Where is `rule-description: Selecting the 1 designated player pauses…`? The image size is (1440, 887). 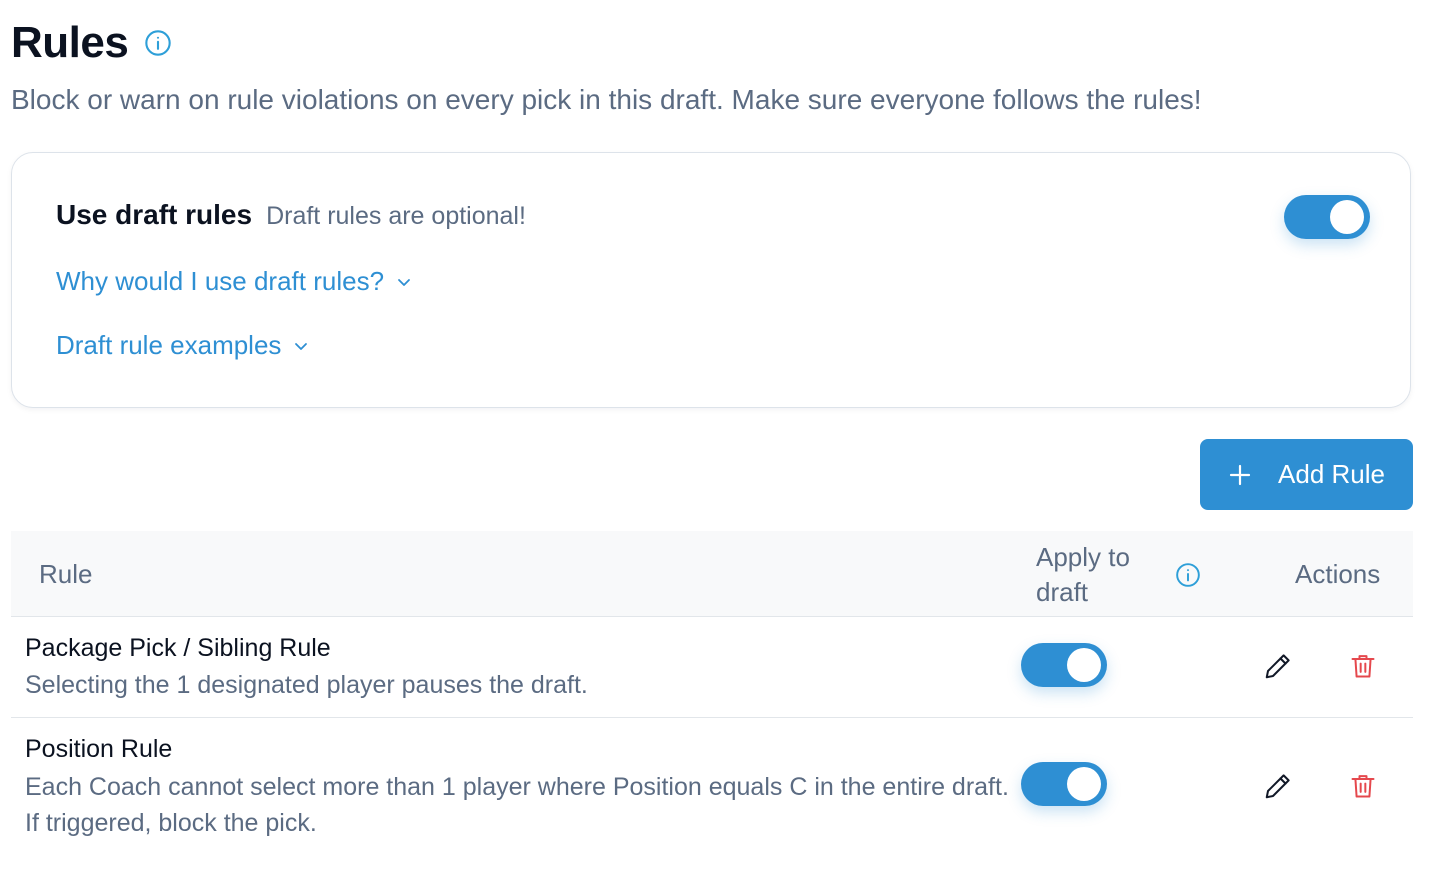
rule-description: Selecting the 1 designated player pauses… is located at coordinates (306, 685).